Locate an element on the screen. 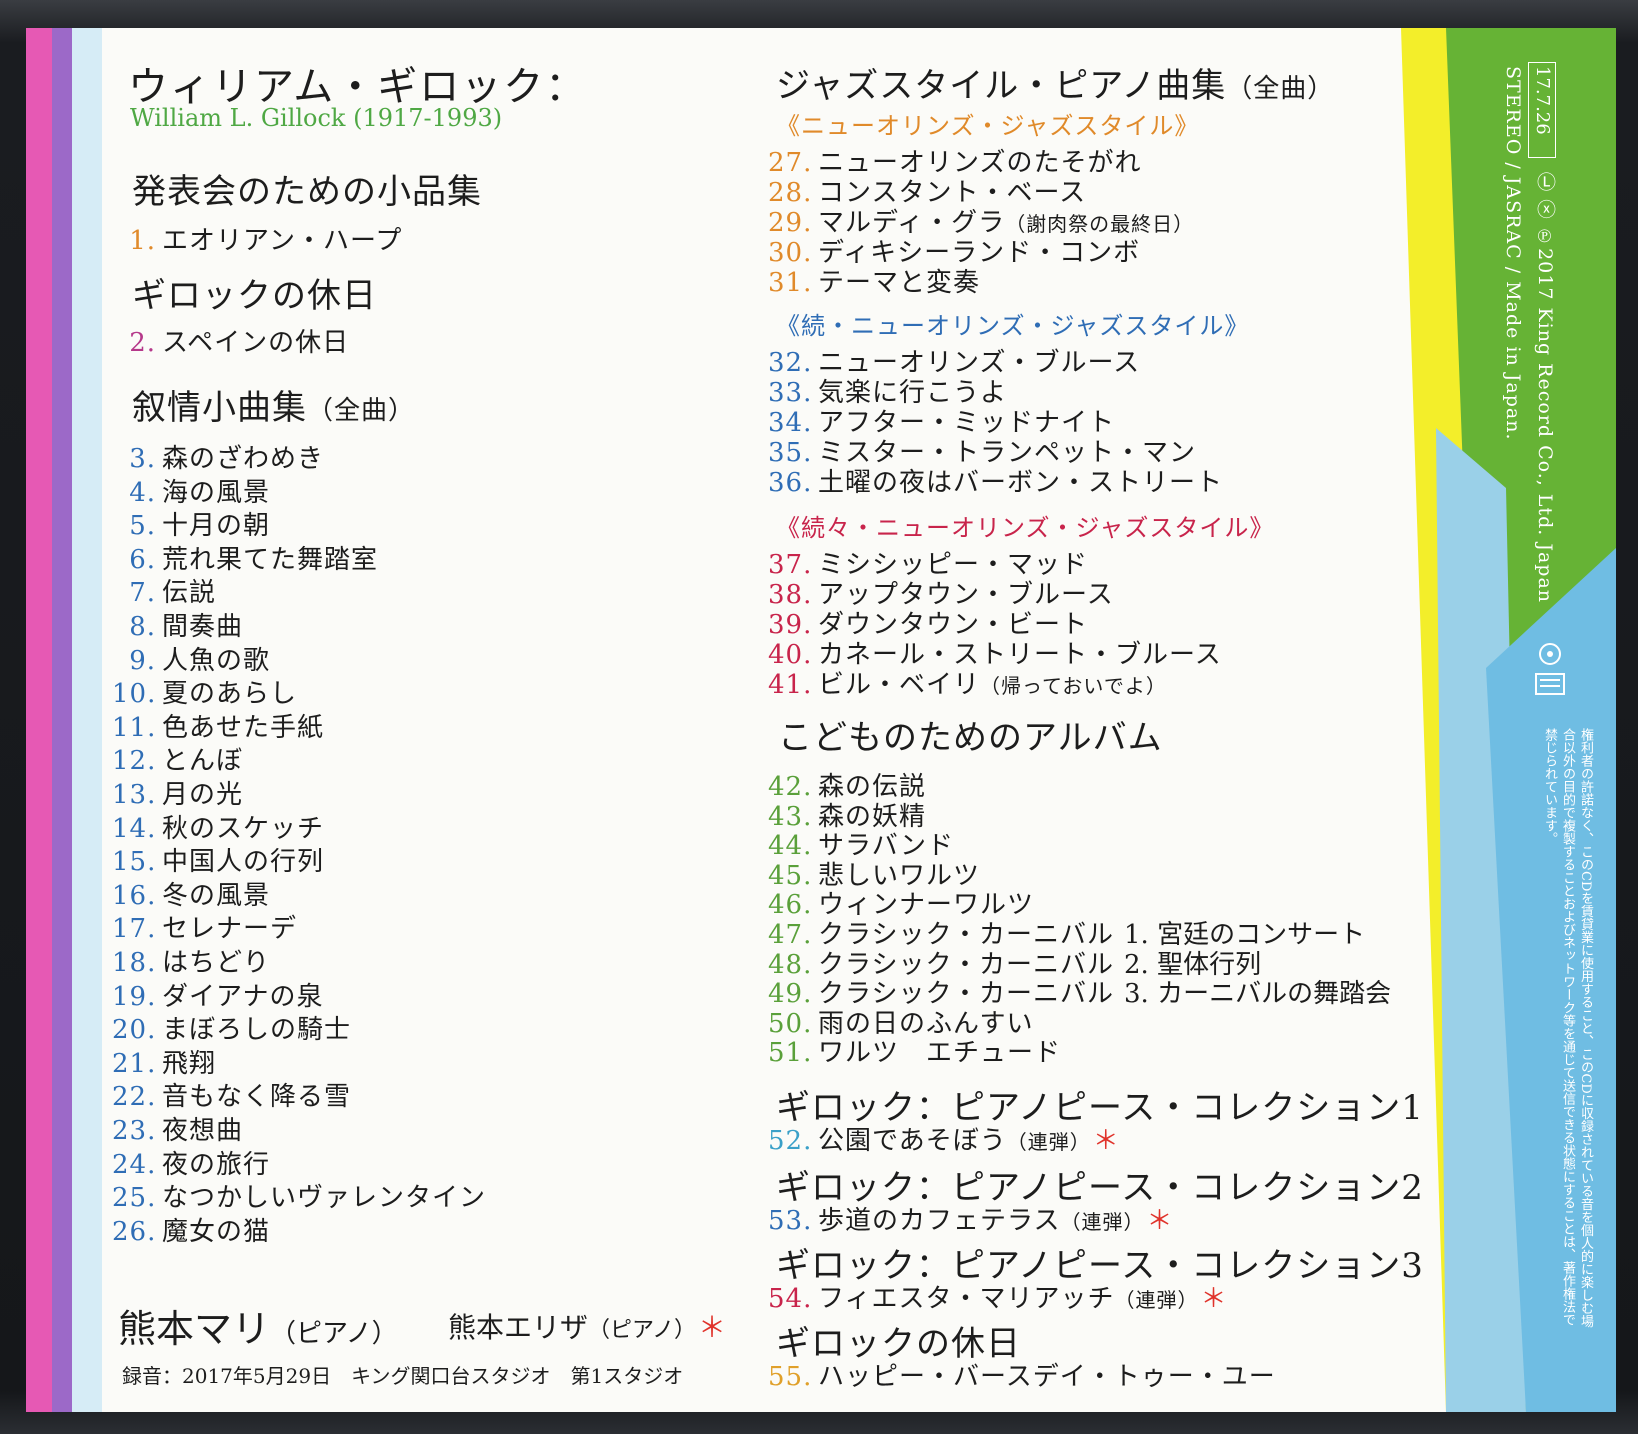  track-26: 26. 魔女の猫 is located at coordinates (191, 1231).